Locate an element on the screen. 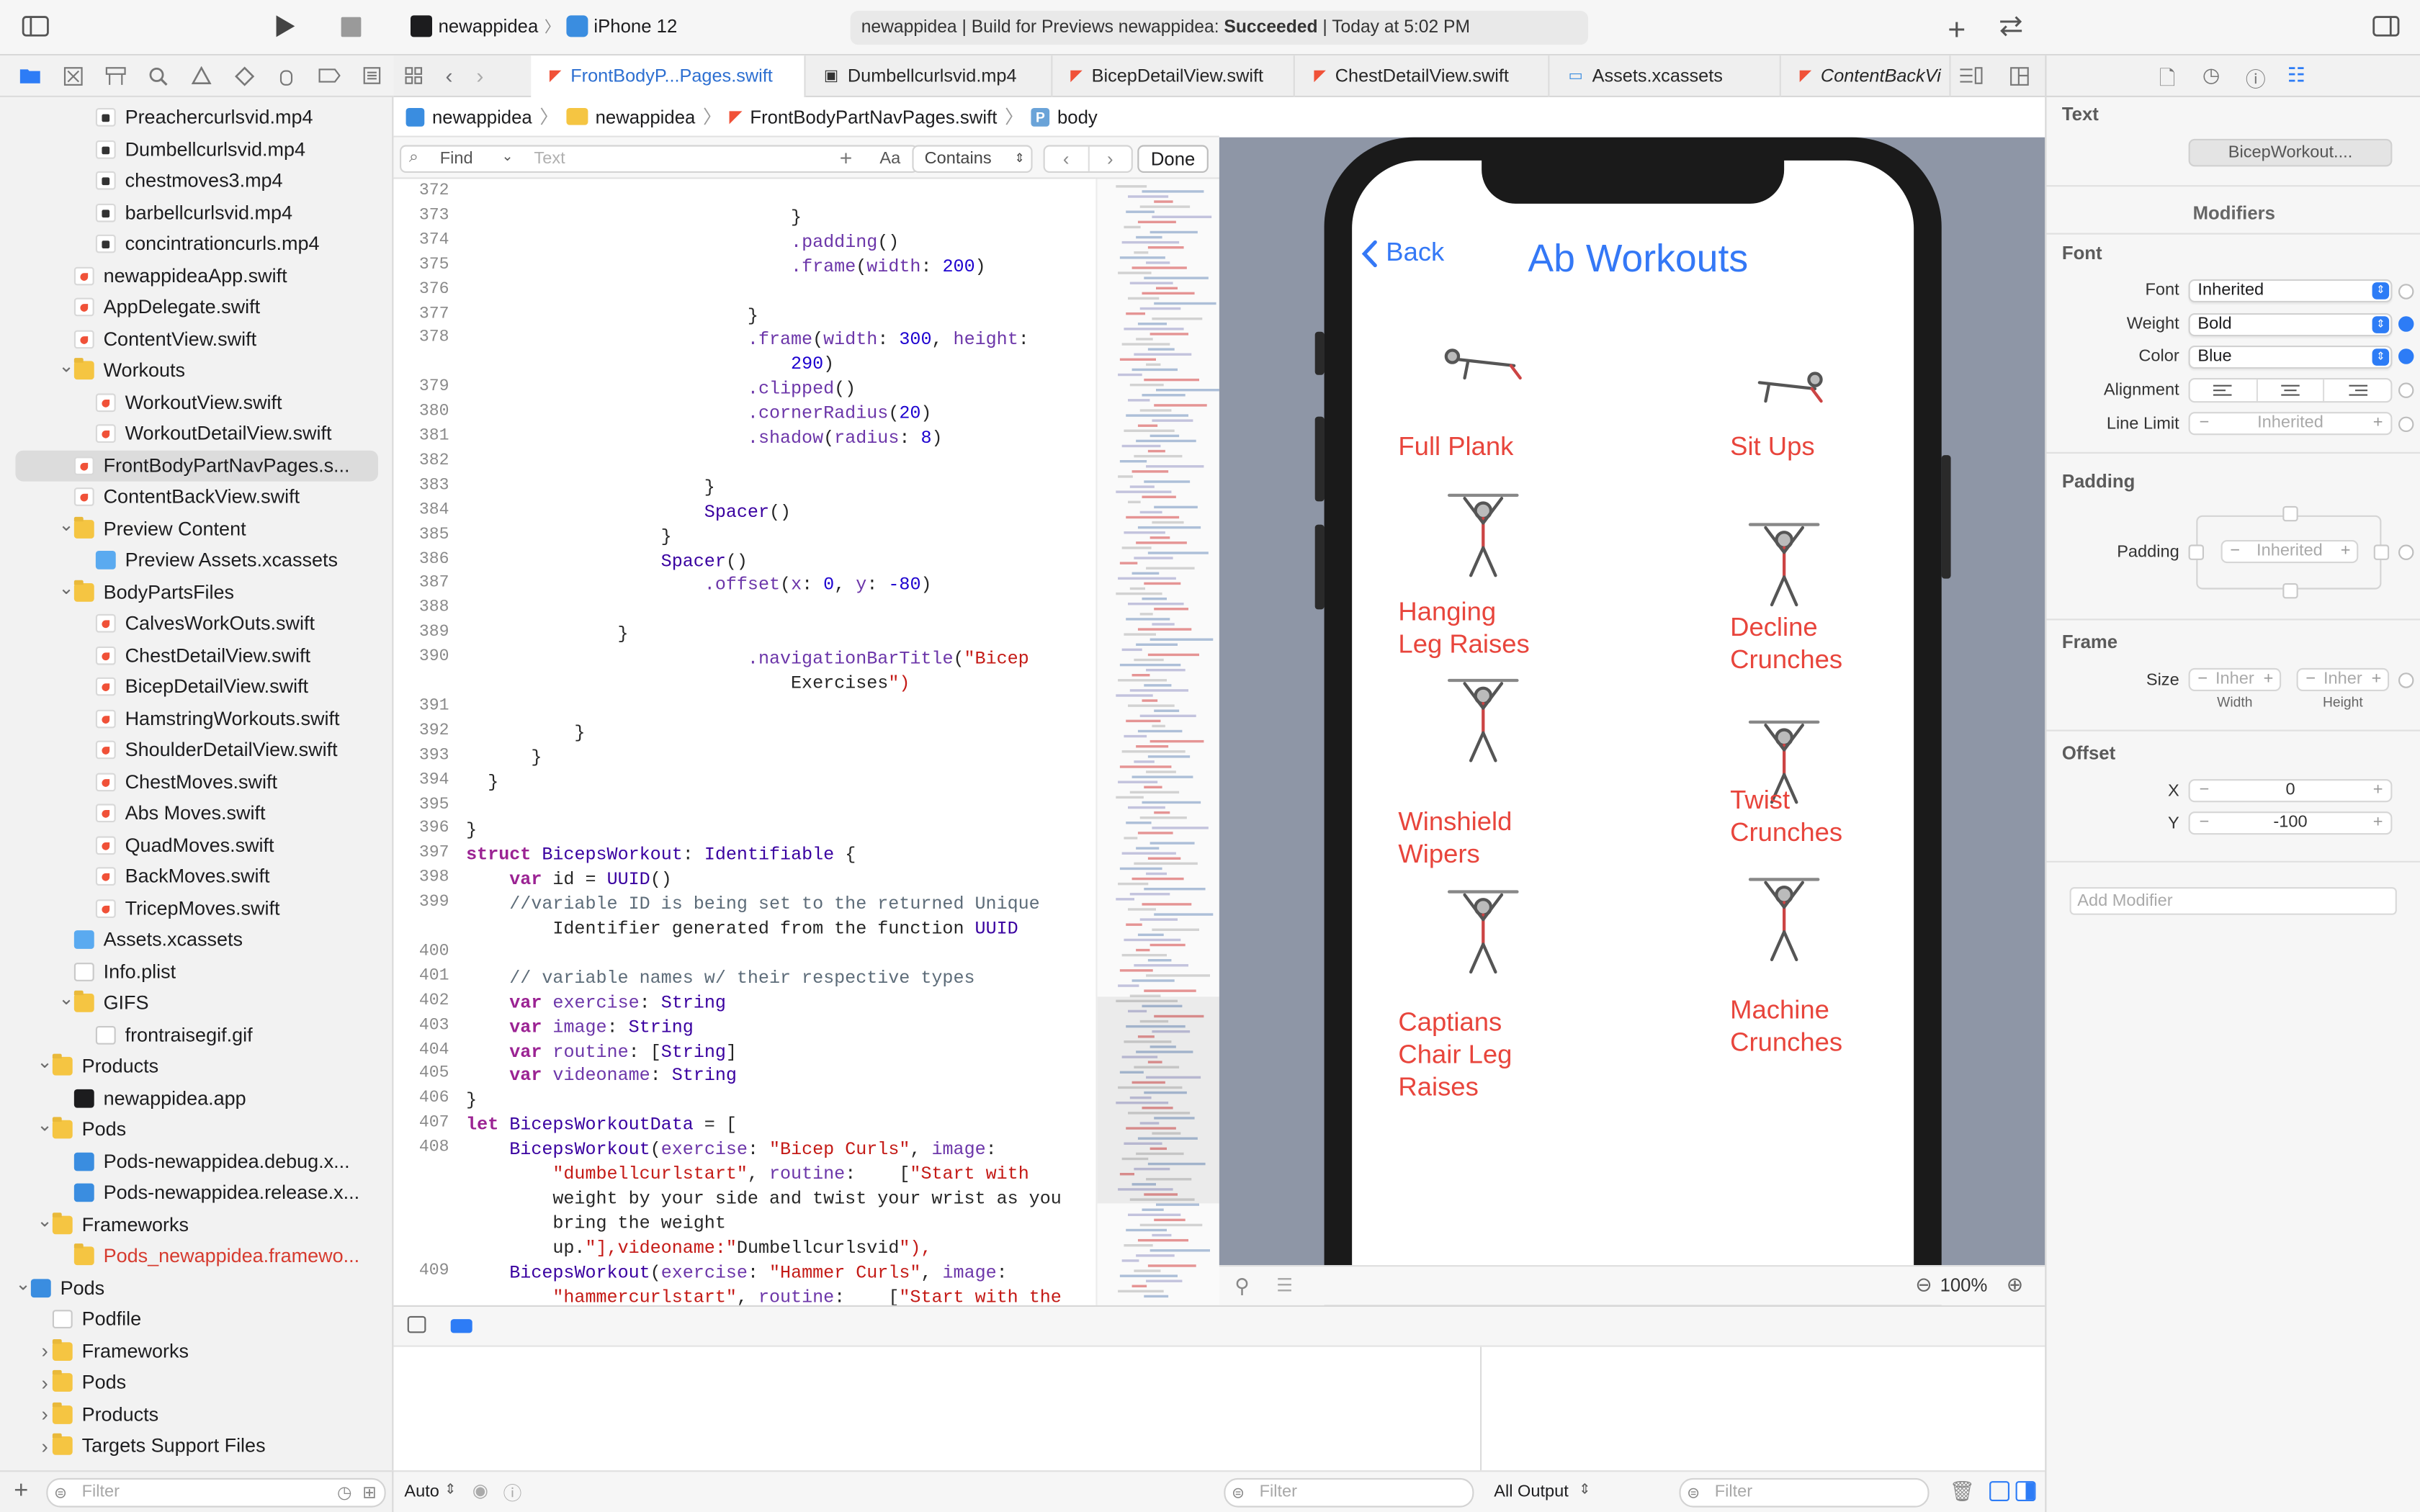 Image resolution: width=2420 pixels, height=1512 pixels. navigator-toggle-icon is located at coordinates (36, 26).